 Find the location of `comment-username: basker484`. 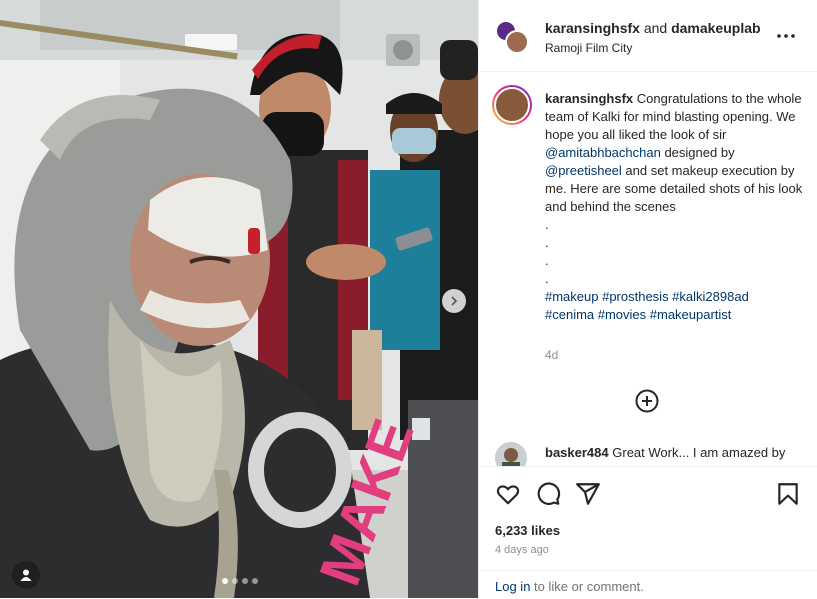

comment-username: basker484 is located at coordinates (577, 452).